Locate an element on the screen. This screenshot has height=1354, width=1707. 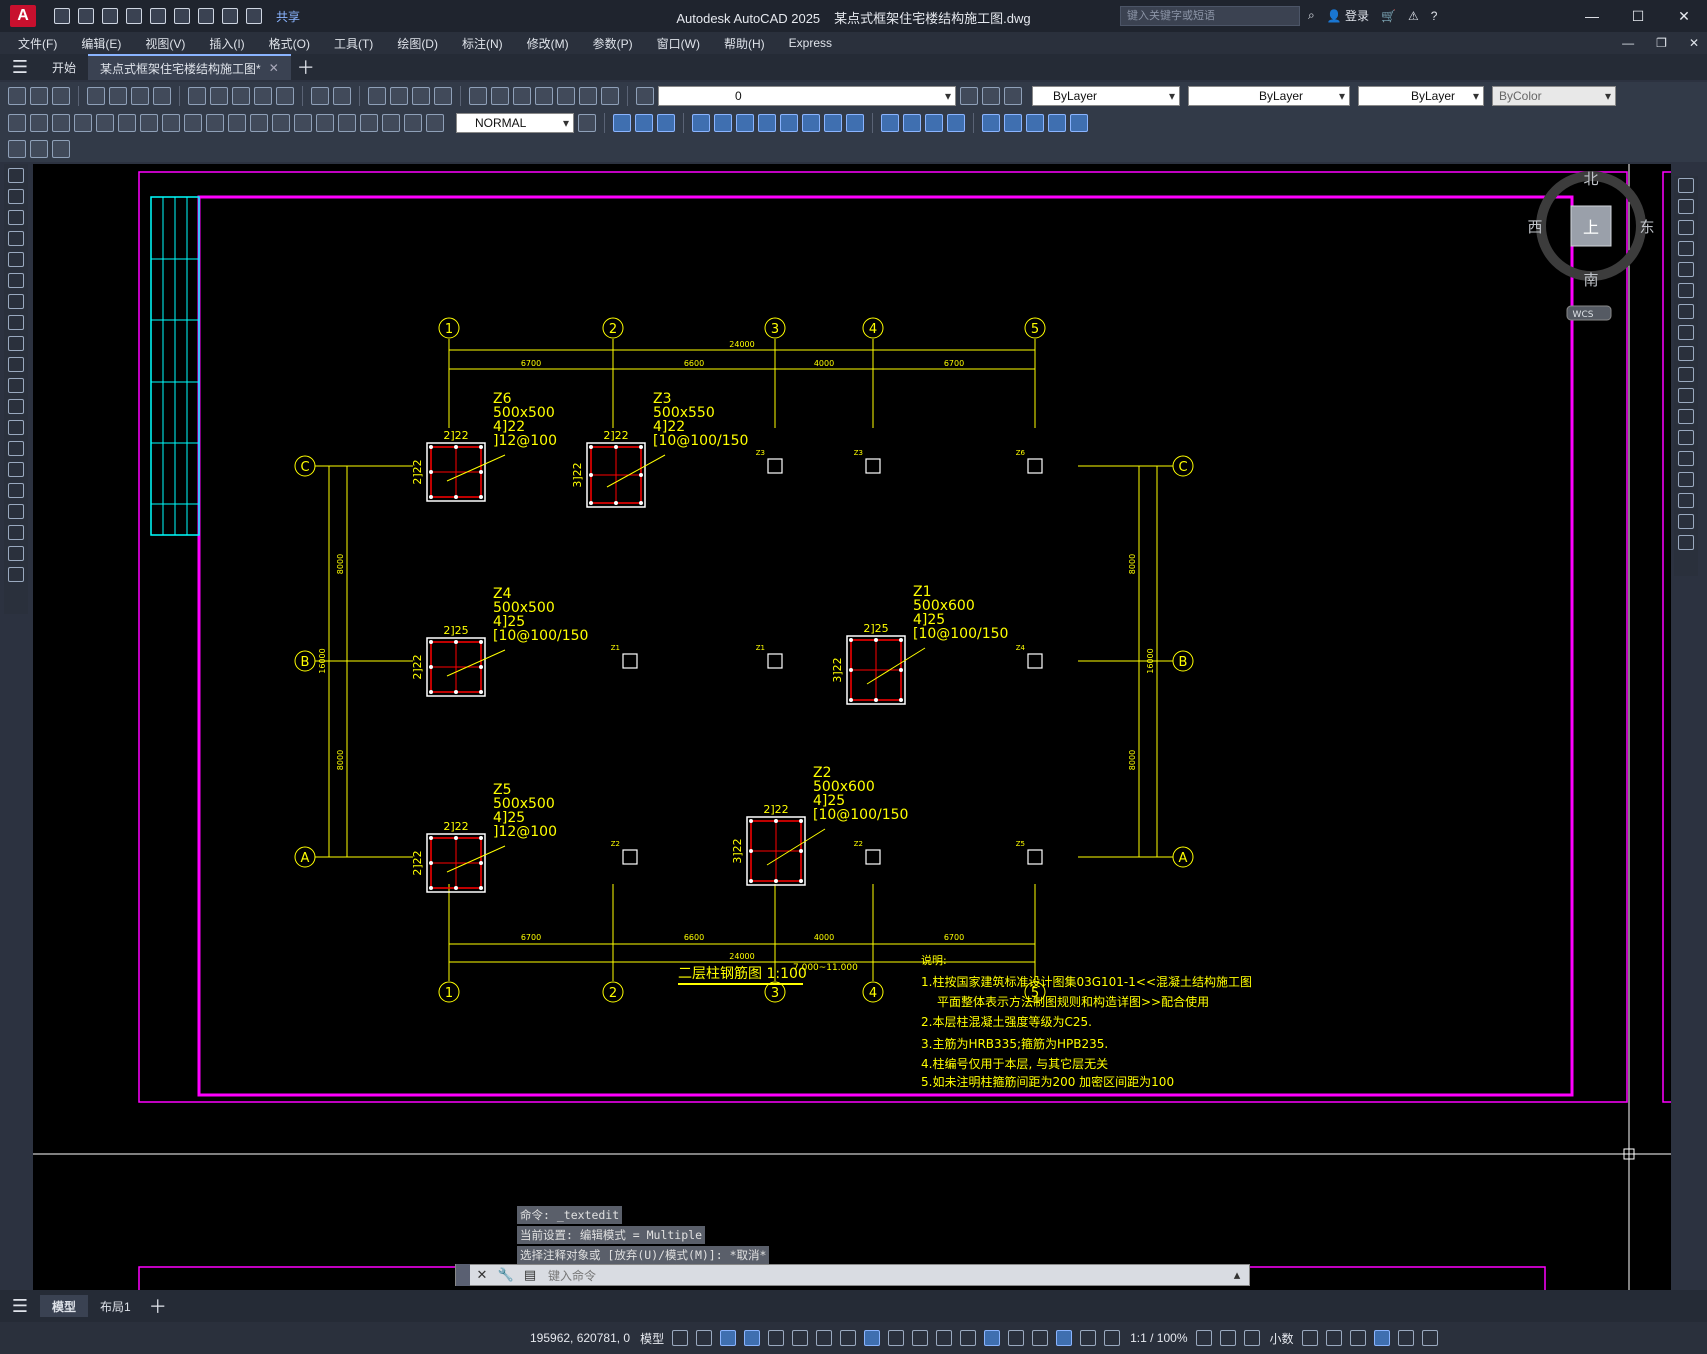
layer-dropdown: 0 is located at coordinates (807, 96).